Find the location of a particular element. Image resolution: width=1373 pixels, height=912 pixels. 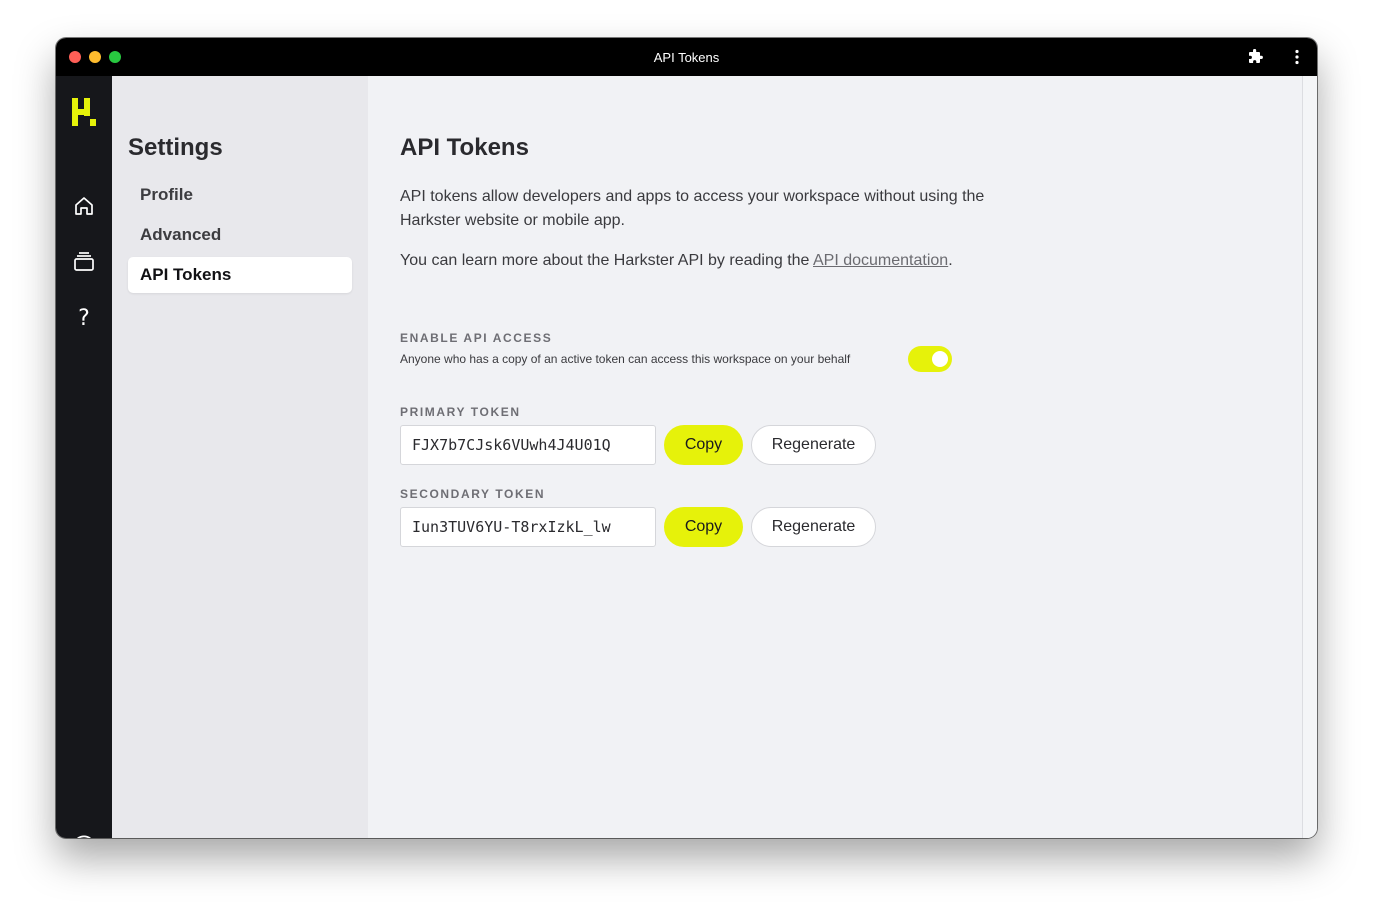

sidebar-item-label: API Tokens is located at coordinates (186, 274).